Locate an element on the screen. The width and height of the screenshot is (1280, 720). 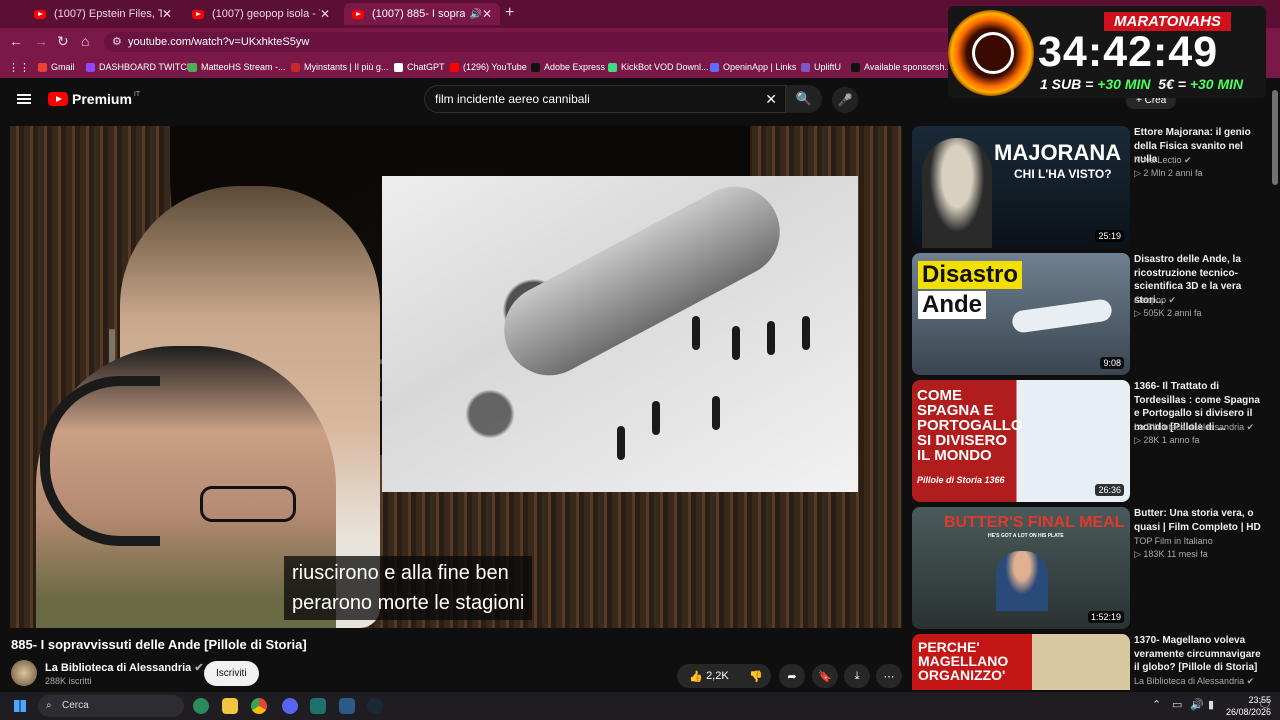
video-thumbnail: Disastro Ande 9:08 is located at coordinates (1021, 314).